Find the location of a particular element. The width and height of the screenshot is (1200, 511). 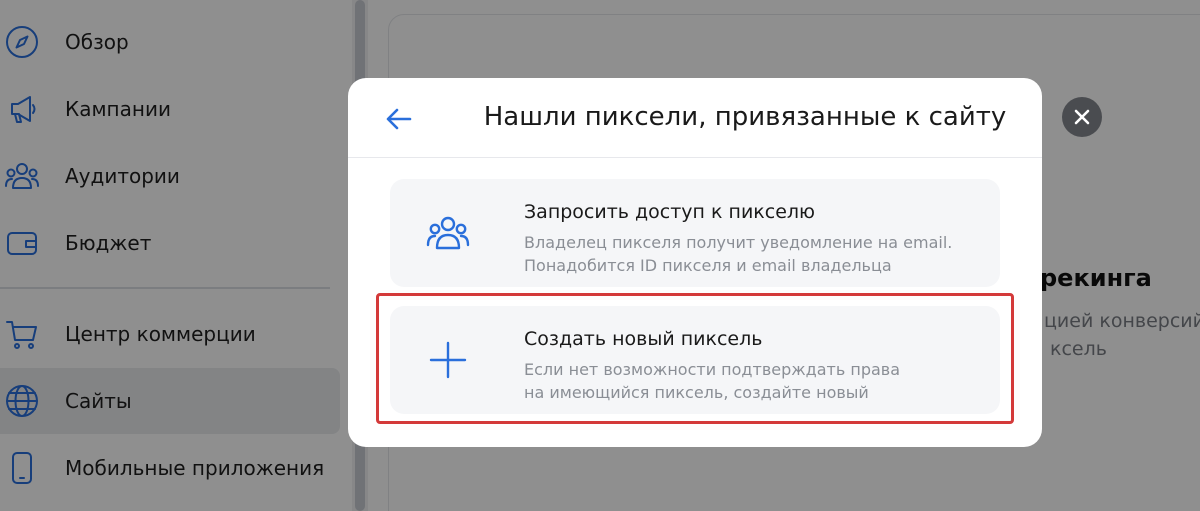

dialog-title: Нашли пиксели, привязанные к сайту is located at coordinates (745, 117).